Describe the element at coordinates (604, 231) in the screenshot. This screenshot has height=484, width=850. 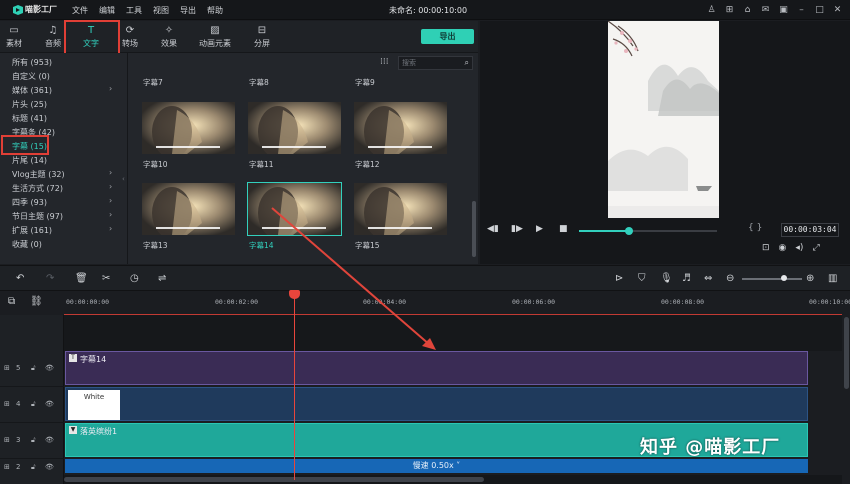
I see `progress-fill` at that location.